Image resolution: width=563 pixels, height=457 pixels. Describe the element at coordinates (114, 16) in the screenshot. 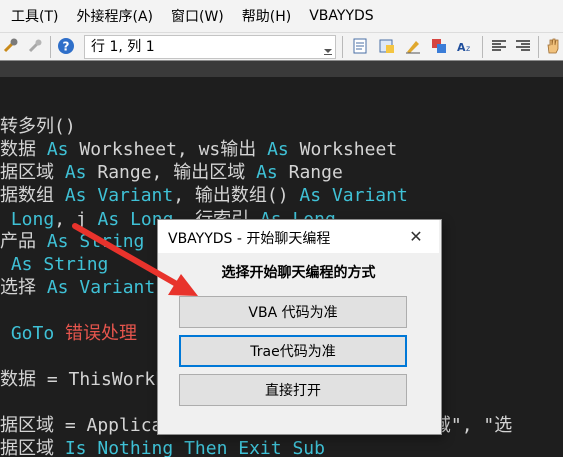

I see `menu-addins: 外接程序(A)` at that location.